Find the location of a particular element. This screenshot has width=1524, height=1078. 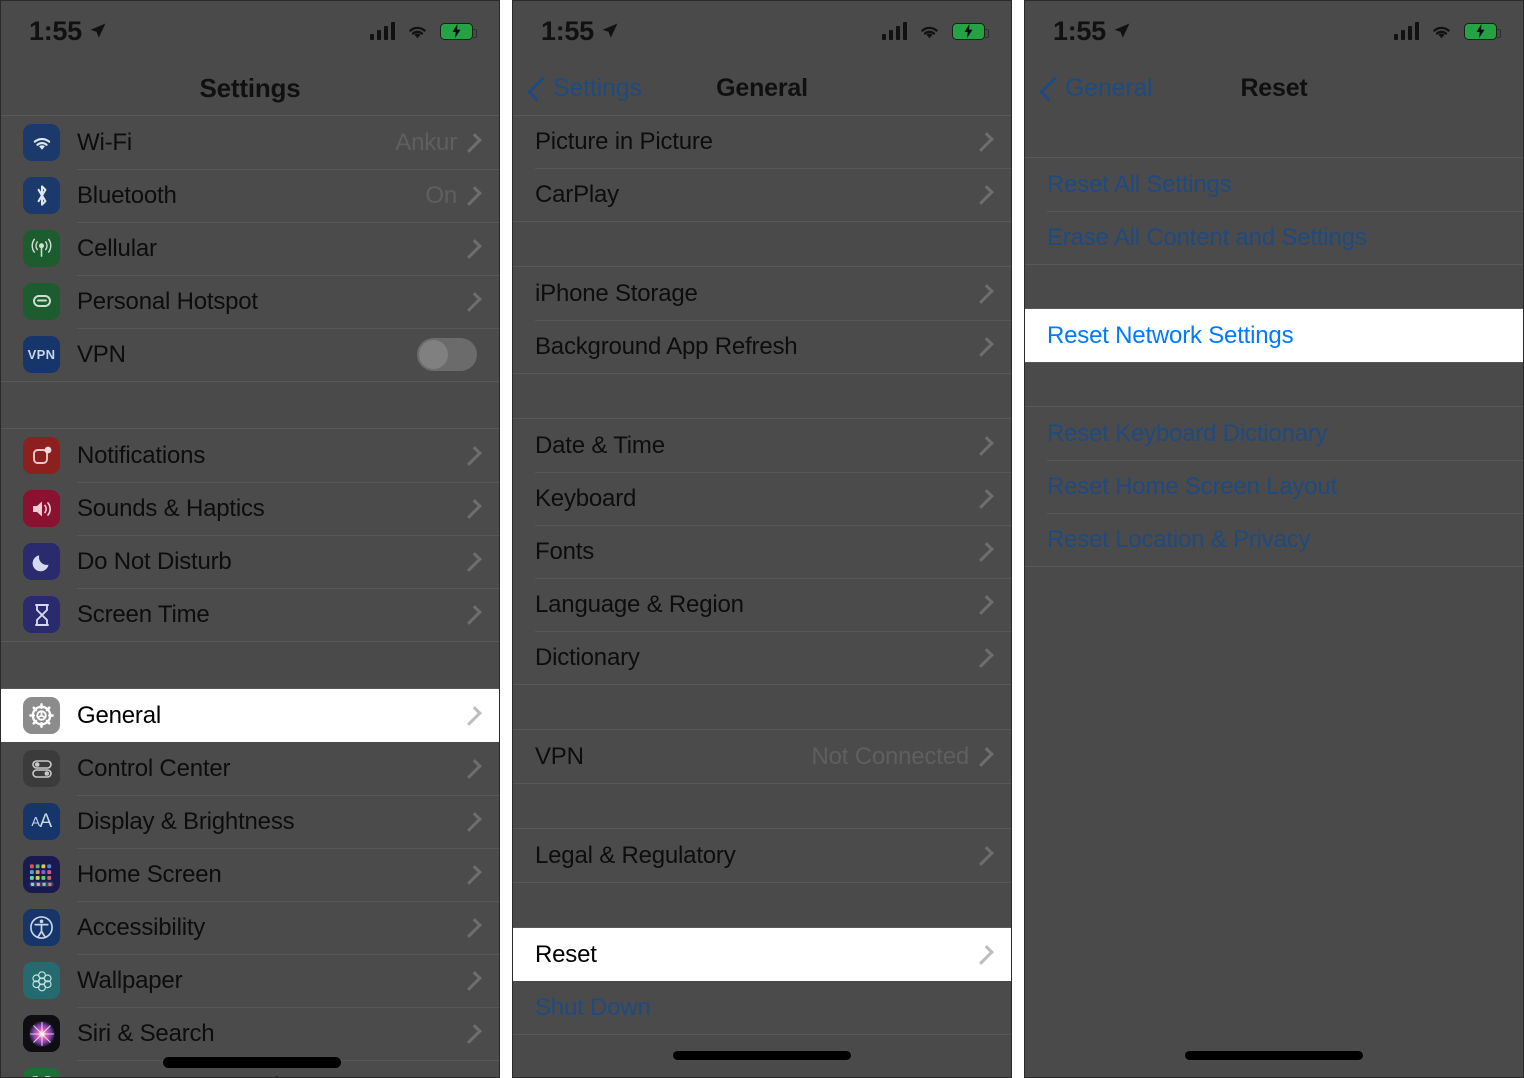

row-label: Accessibility is located at coordinates (141, 927).